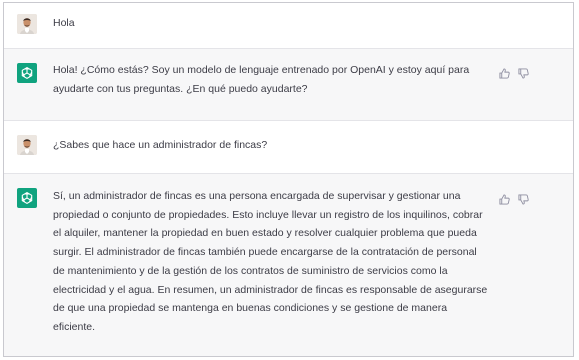 The height and width of the screenshot is (360, 579). Describe the element at coordinates (288, 26) in the screenshot. I see `user-message: Hola` at that location.